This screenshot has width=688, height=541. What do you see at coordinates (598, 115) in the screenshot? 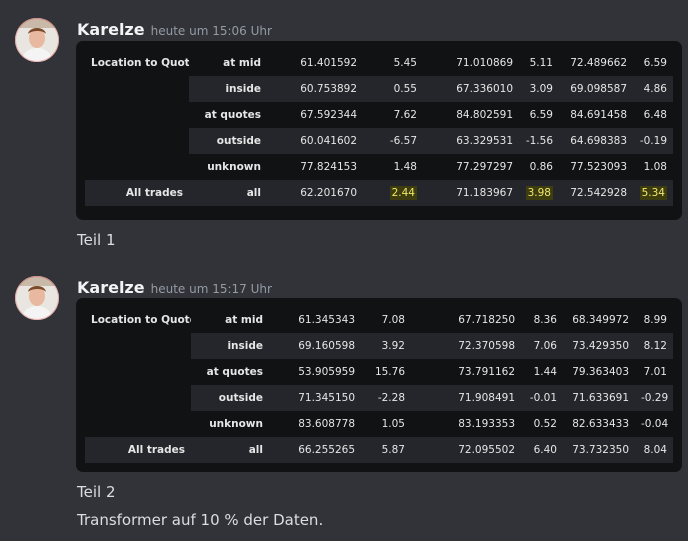
I see `cell: 84.691458` at bounding box center [598, 115].